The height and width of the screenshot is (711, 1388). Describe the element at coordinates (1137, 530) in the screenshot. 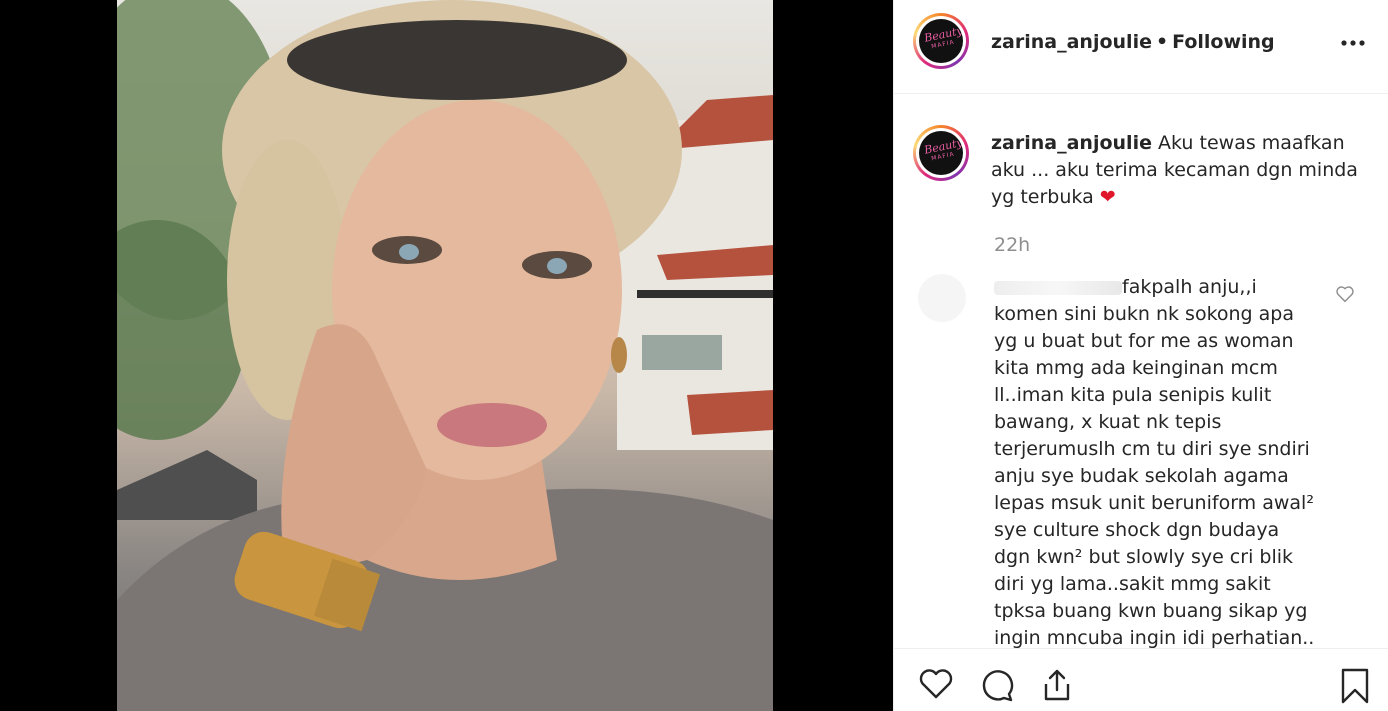

I see `comment-line: sye culture shock dgn budaya` at that location.